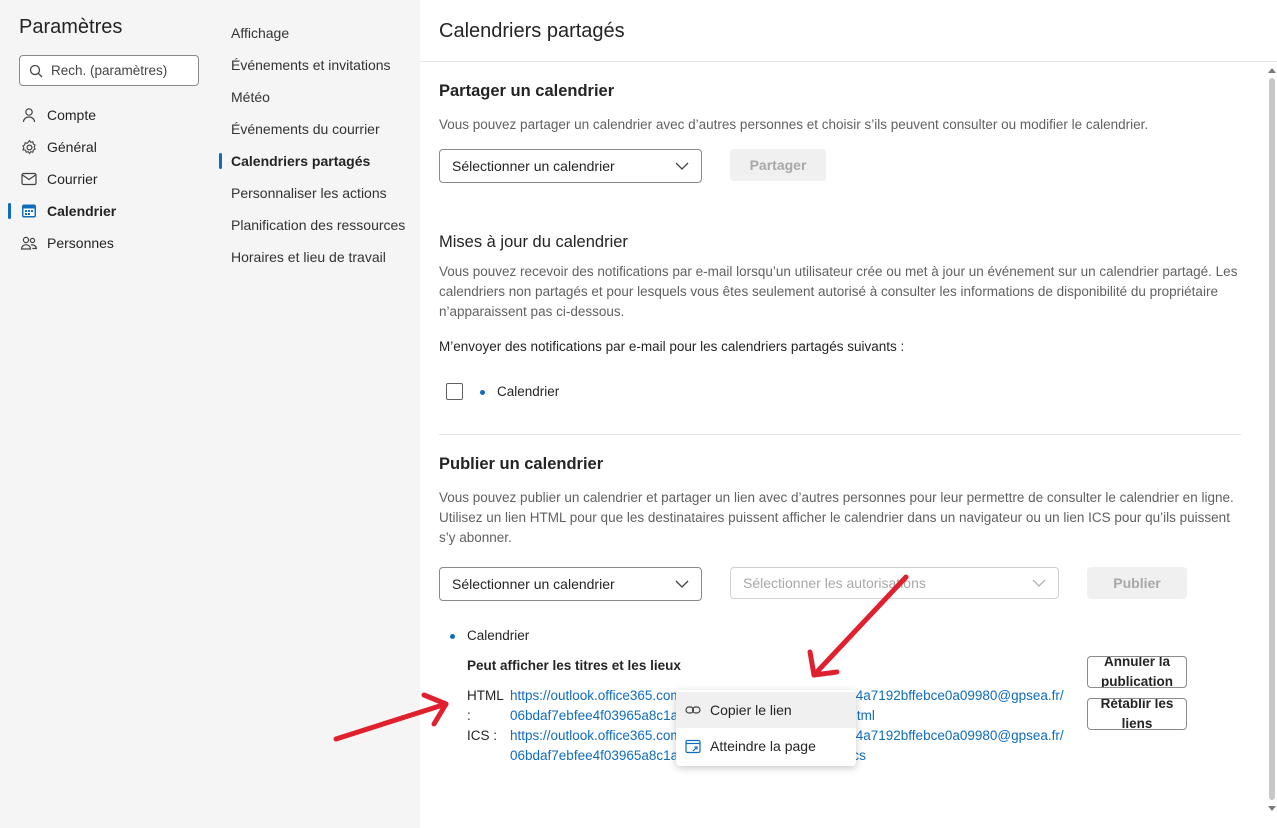  Describe the element at coordinates (72, 179) in the screenshot. I see `nav-item-label: Courrier` at that location.